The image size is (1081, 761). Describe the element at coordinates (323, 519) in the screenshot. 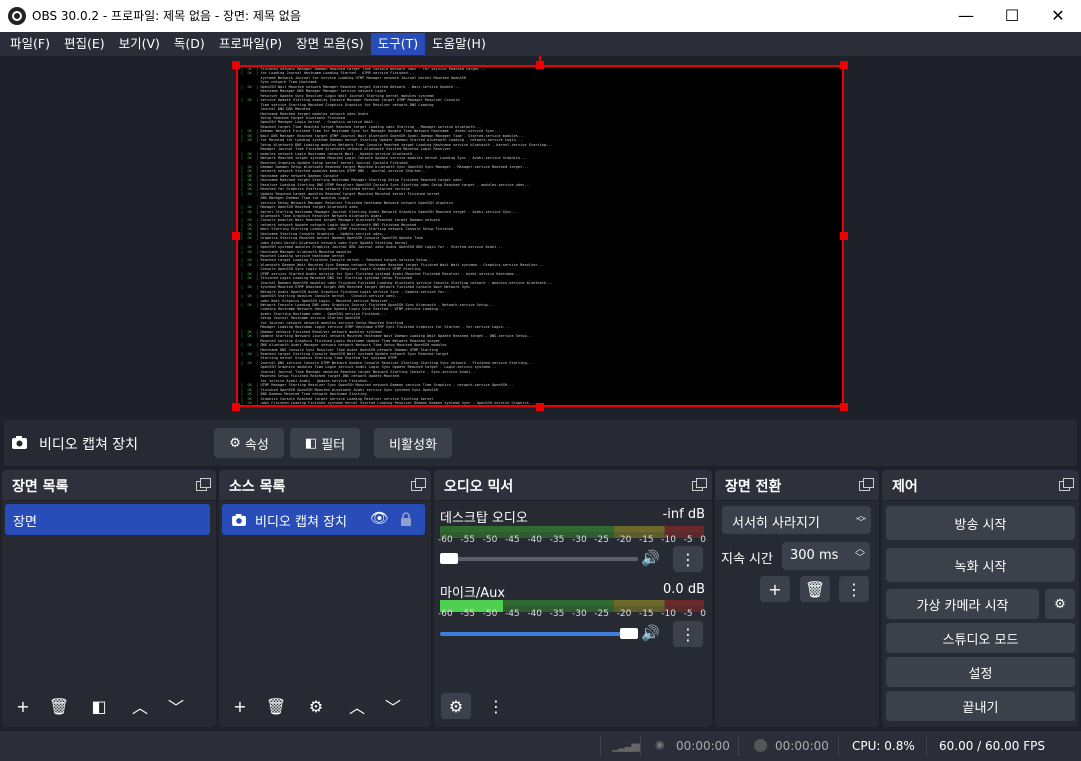

I see `list-item: 비디오 캡쳐 장치 👁` at that location.